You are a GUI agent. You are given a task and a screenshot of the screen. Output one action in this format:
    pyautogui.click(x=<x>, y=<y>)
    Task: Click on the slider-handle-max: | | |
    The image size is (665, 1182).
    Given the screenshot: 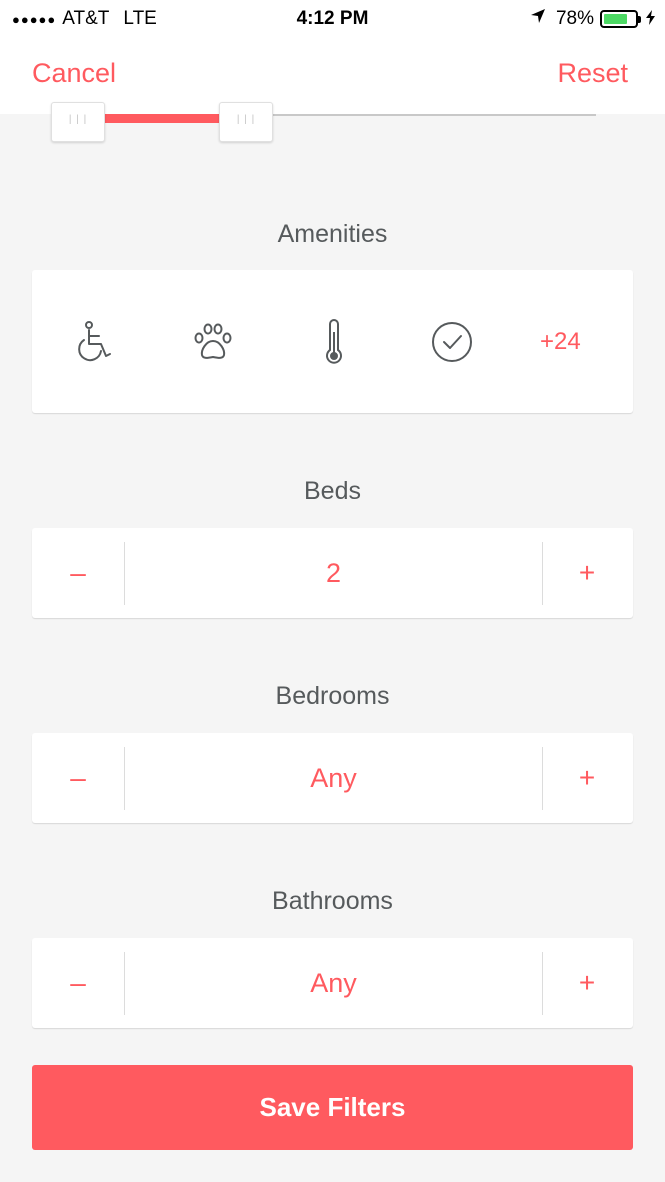 What is the action you would take?
    pyautogui.click(x=246, y=122)
    